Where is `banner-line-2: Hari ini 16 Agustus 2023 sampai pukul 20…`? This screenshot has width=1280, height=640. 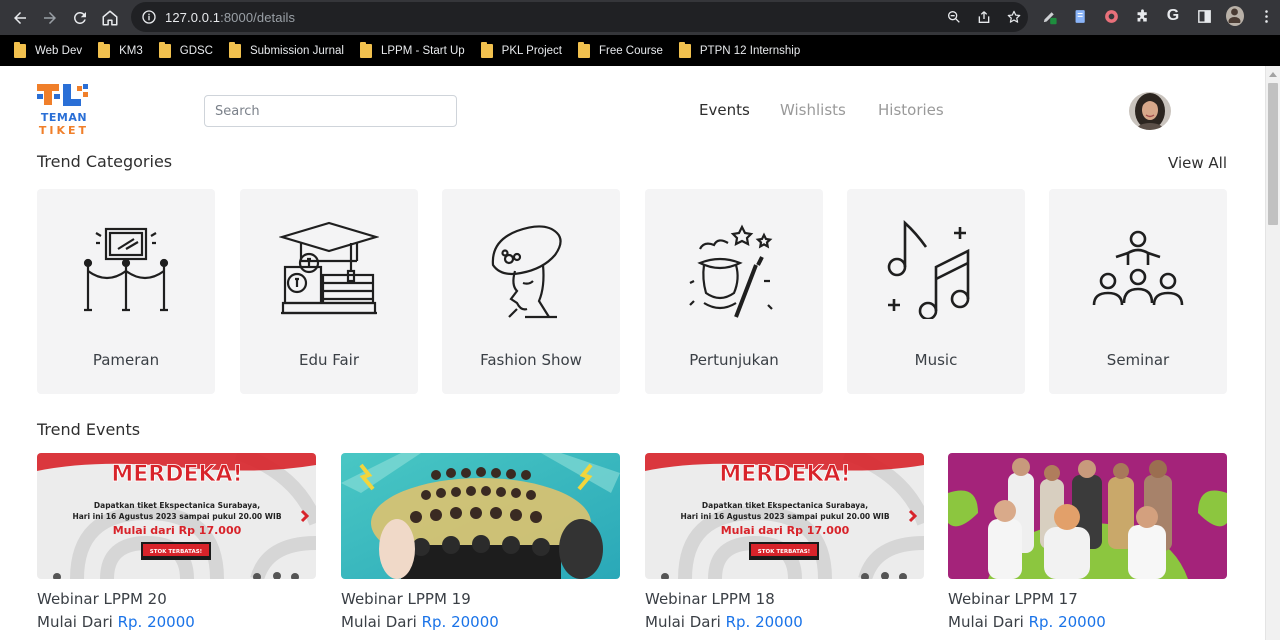
banner-line-2: Hari ini 16 Agustus 2023 sampai pukul 20… is located at coordinates (176, 516).